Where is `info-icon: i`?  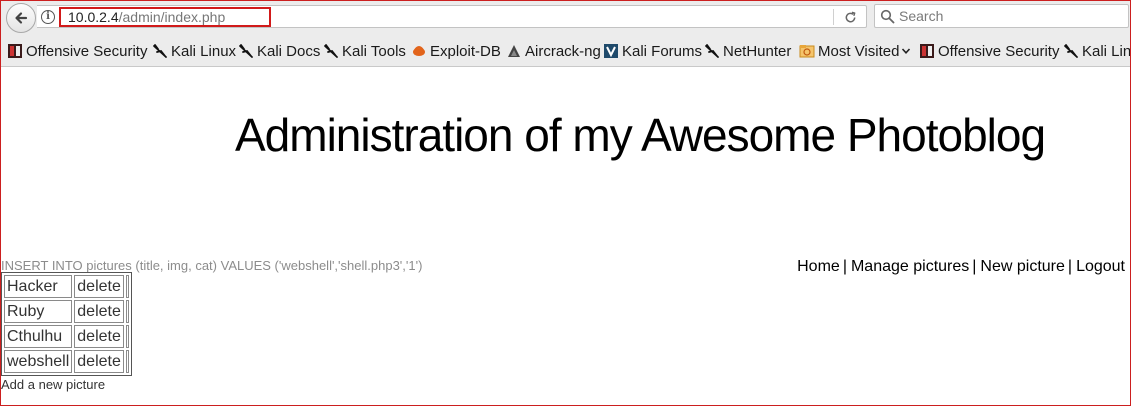 info-icon: i is located at coordinates (48, 17).